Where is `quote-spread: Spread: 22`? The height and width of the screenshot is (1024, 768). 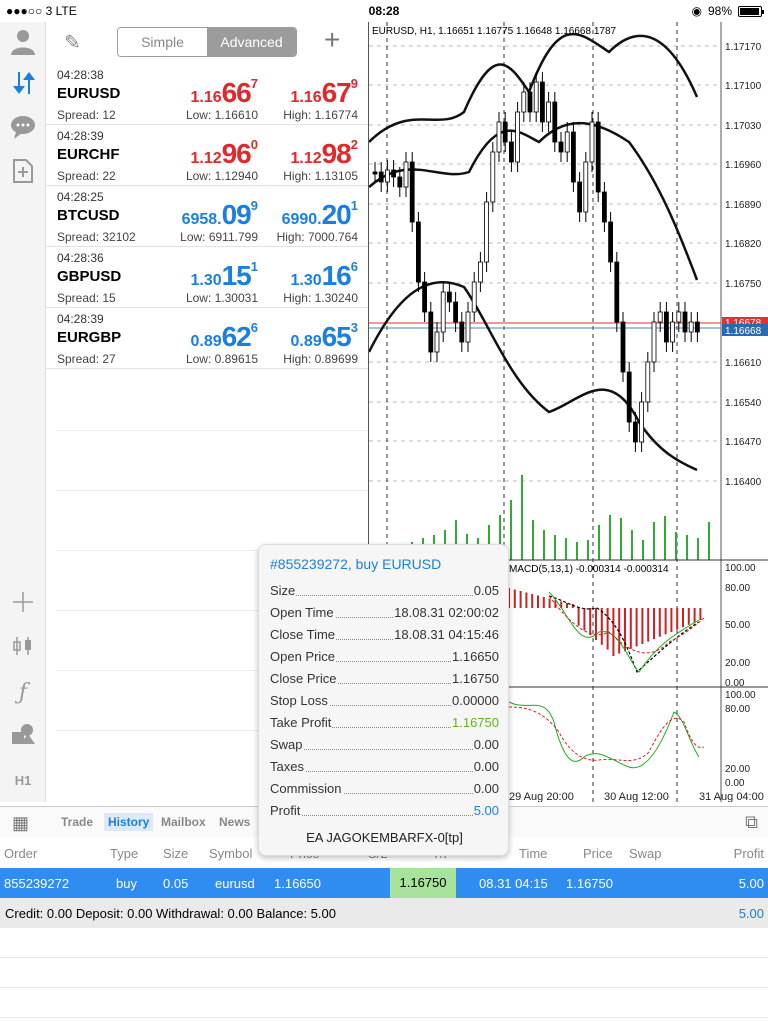
quote-spread: Spread: 22 is located at coordinates (86, 176).